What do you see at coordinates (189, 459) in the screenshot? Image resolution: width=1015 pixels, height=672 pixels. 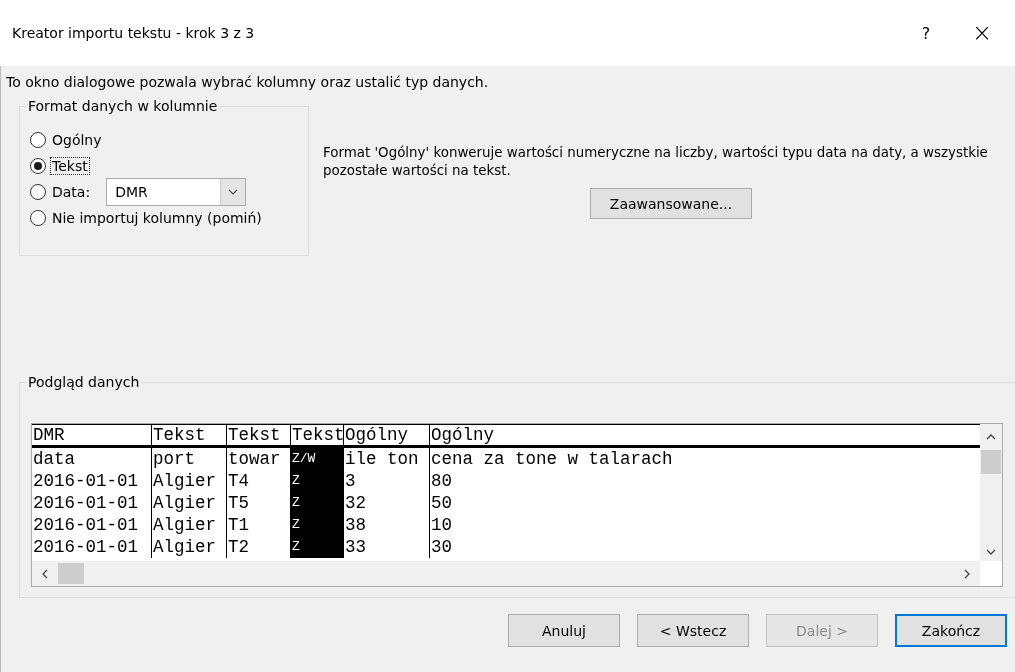 I see `table-cell: port` at bounding box center [189, 459].